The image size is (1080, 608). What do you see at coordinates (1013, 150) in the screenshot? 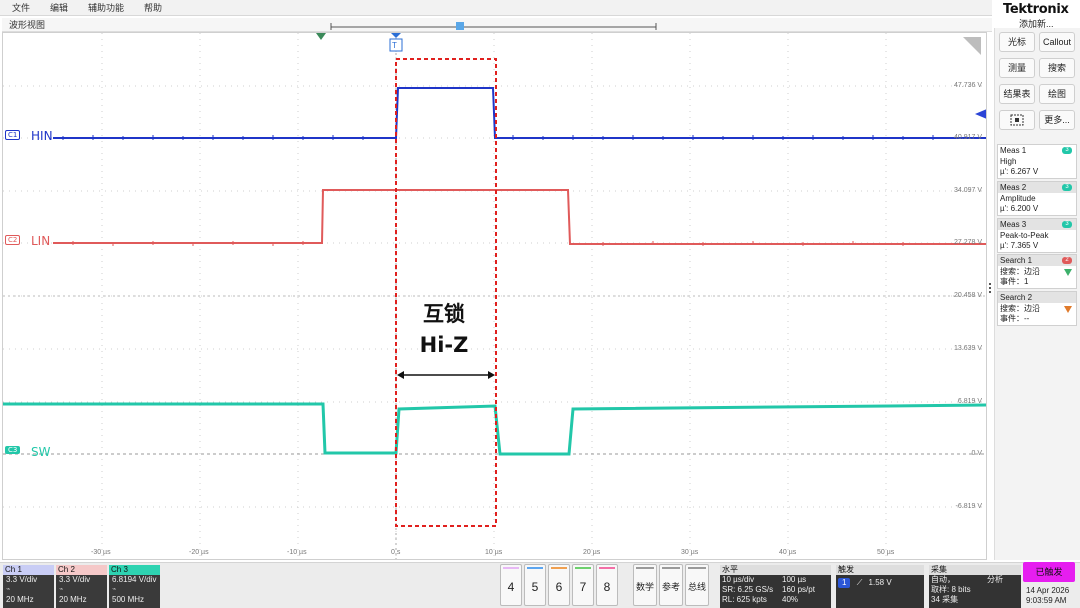
I see `meas-1-title: Meas 1` at bounding box center [1013, 150].